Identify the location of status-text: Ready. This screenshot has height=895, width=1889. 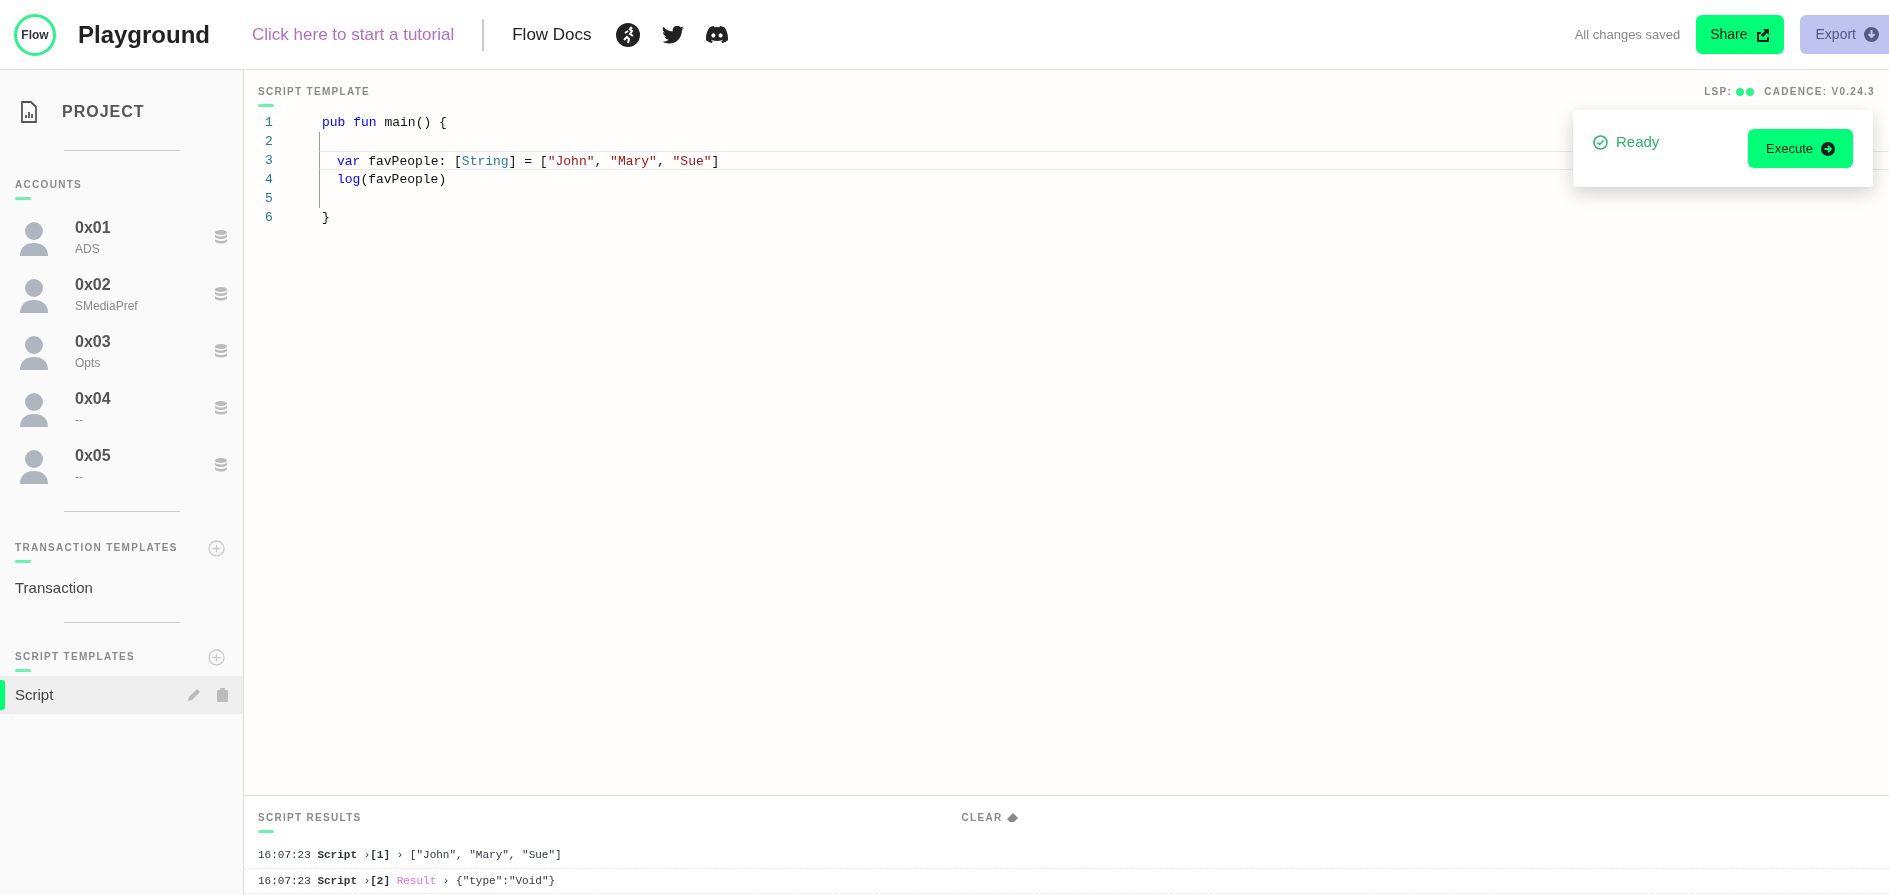
(1638, 142).